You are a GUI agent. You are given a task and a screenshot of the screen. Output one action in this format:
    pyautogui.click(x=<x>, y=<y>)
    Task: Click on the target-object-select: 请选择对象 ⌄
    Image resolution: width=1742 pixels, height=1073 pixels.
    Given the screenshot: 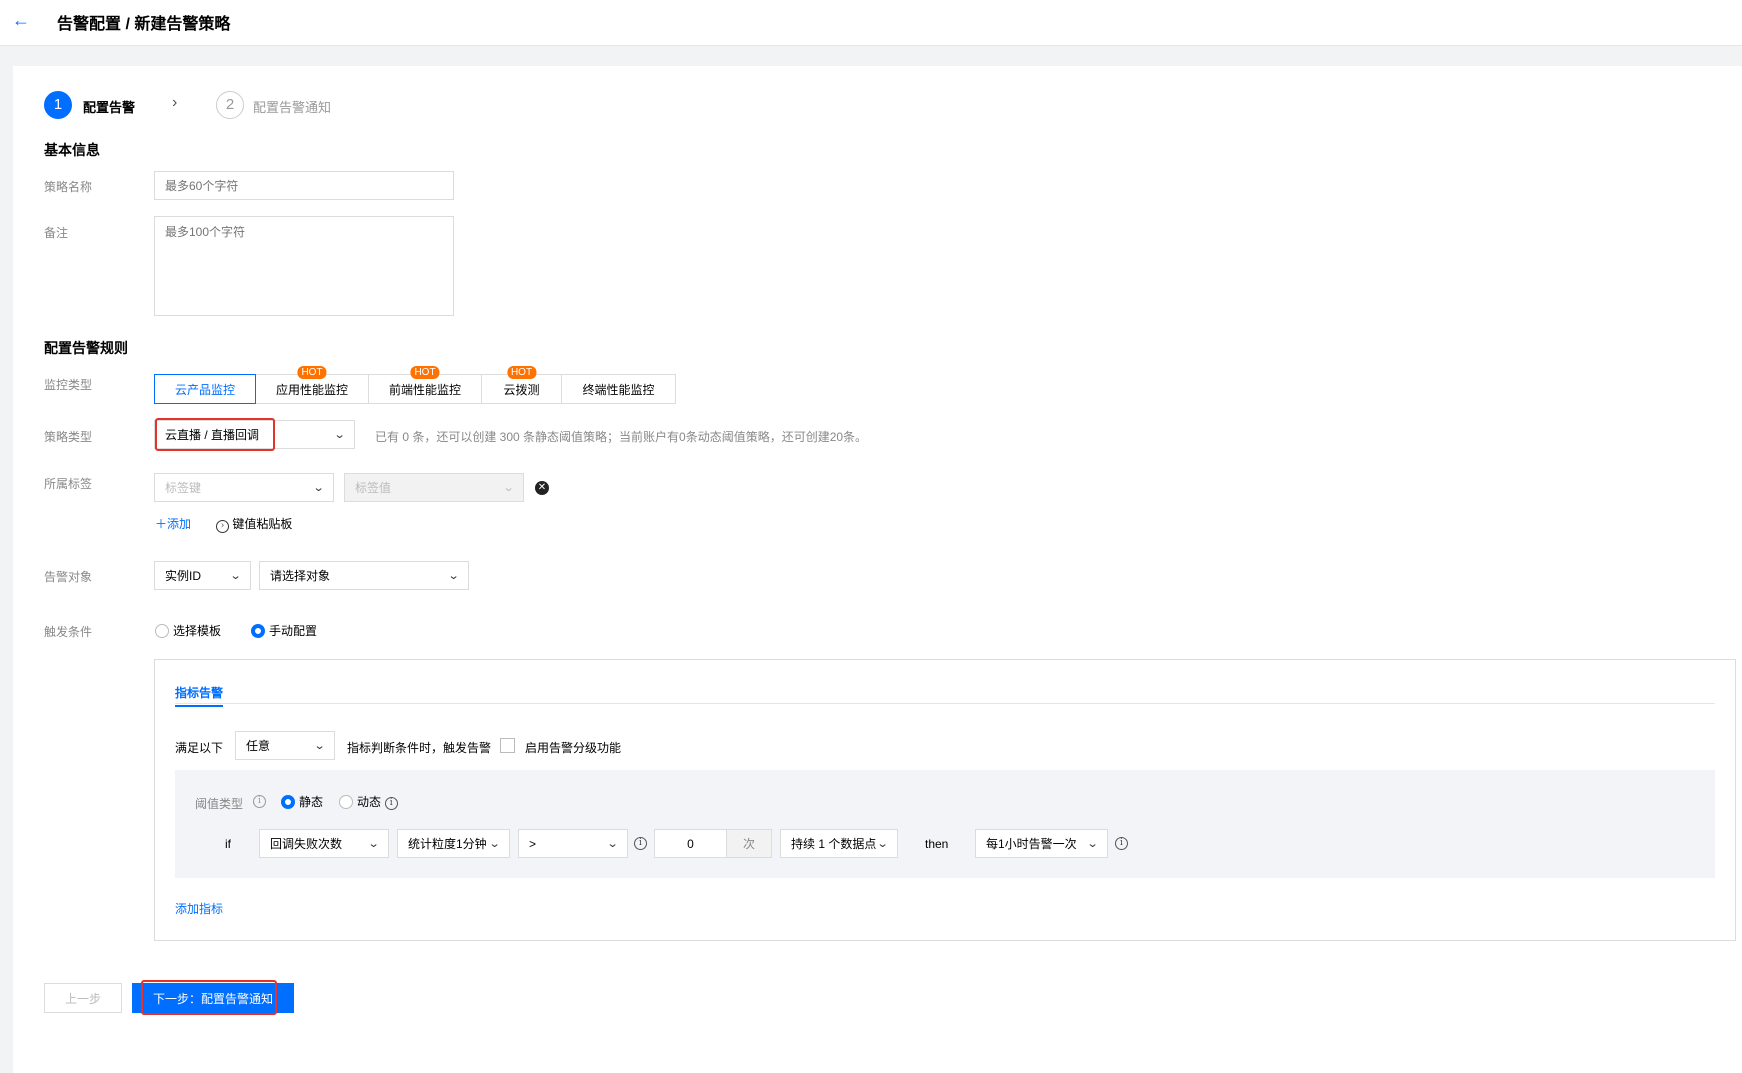 What is the action you would take?
    pyautogui.click(x=364, y=575)
    